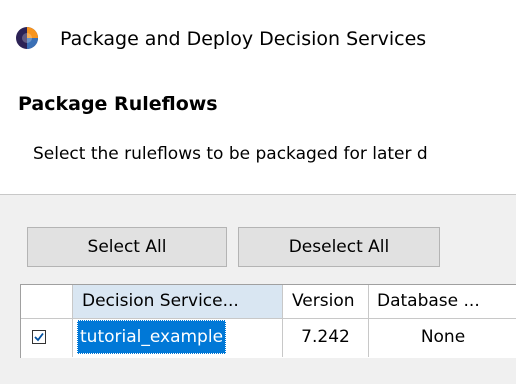  I want to click on row-version-cell: 7.242, so click(326, 338).